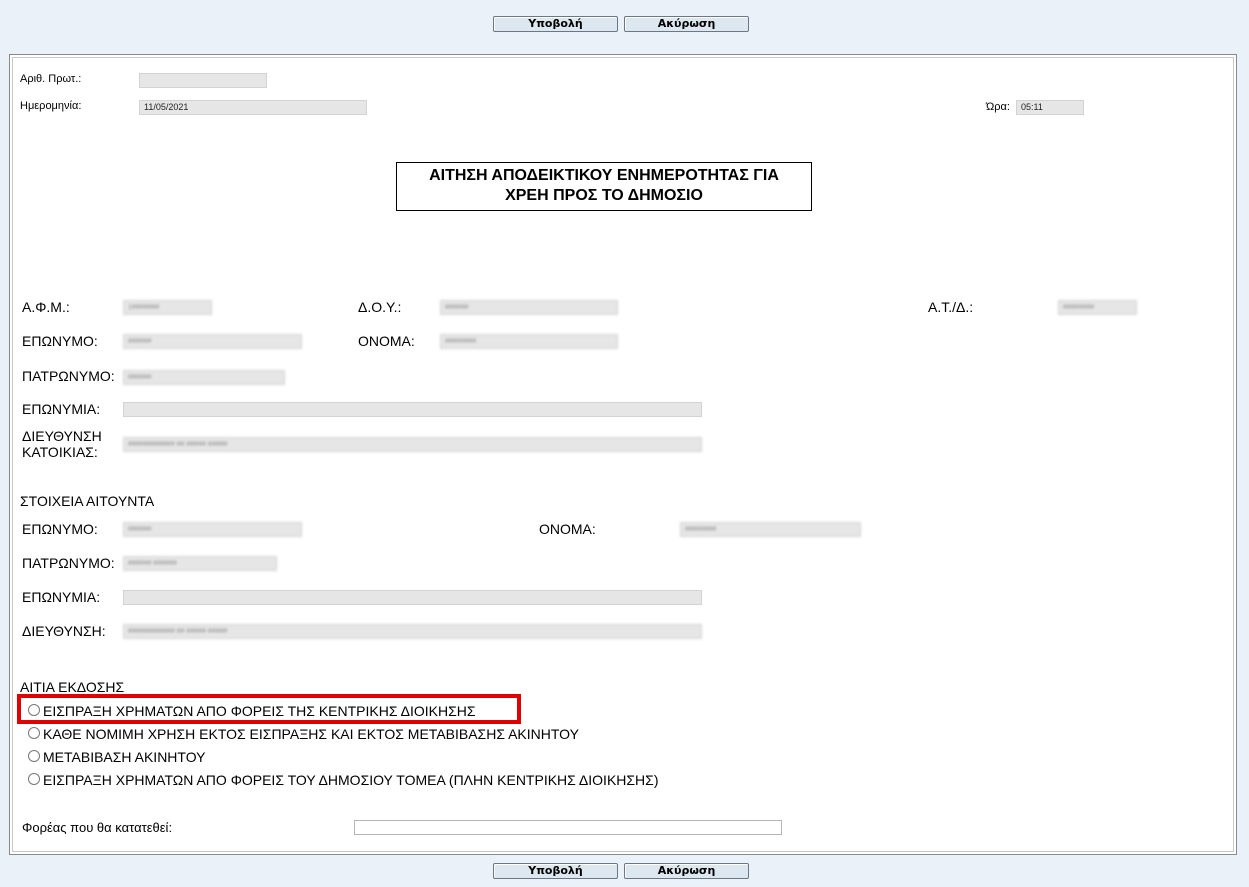 The image size is (1249, 887). What do you see at coordinates (60, 452) in the screenshot?
I see `address-label-line2: ΚΑΤΟΙΚΙΑΣ:` at bounding box center [60, 452].